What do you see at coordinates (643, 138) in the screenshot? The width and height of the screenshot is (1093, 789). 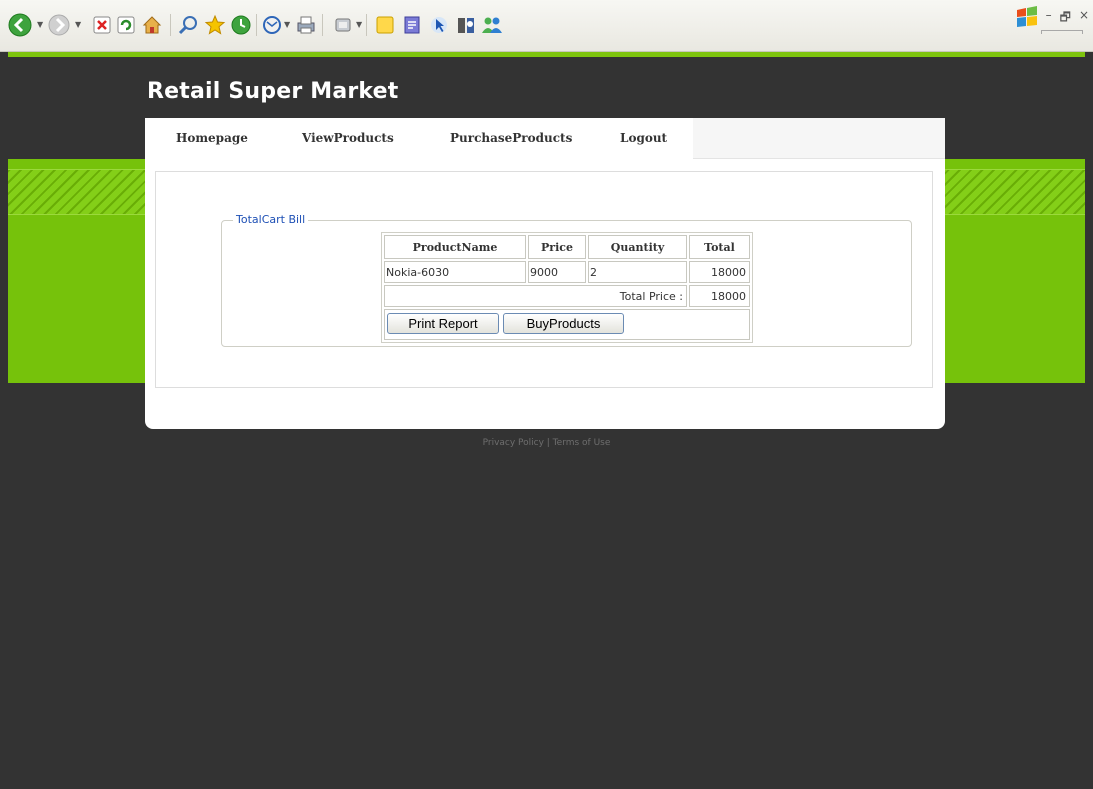 I see `nav-logout: Logout` at bounding box center [643, 138].